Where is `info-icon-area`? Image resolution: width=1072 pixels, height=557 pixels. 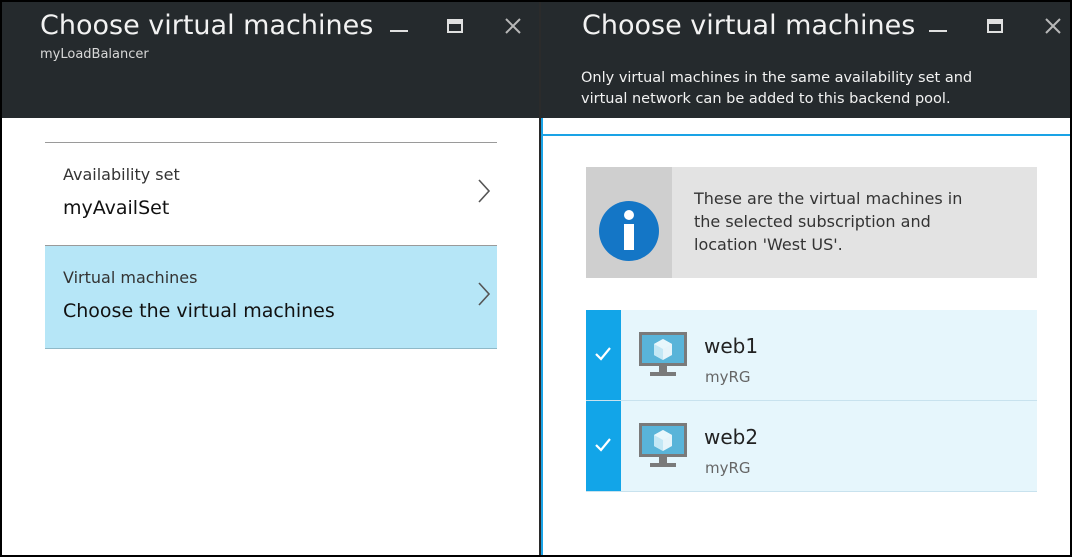
info-icon-area is located at coordinates (629, 222).